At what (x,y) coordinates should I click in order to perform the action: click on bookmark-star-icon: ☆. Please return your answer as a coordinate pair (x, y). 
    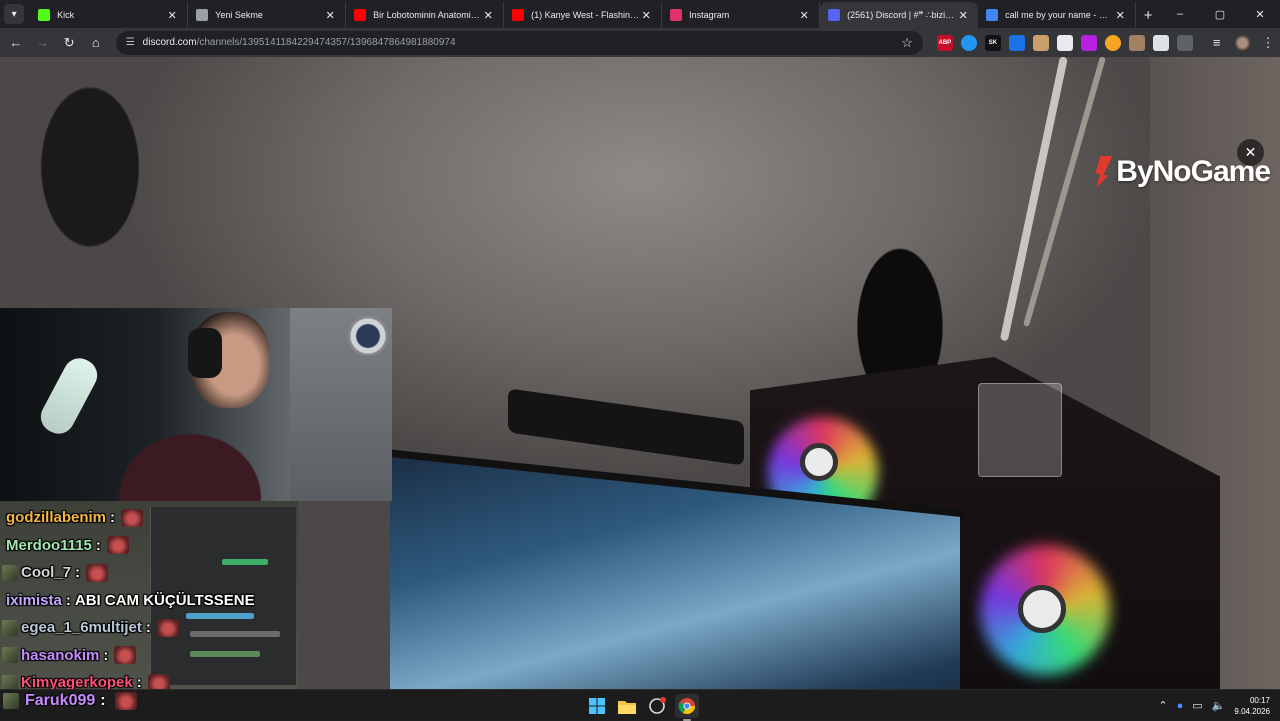
    Looking at the image, I should click on (907, 43).